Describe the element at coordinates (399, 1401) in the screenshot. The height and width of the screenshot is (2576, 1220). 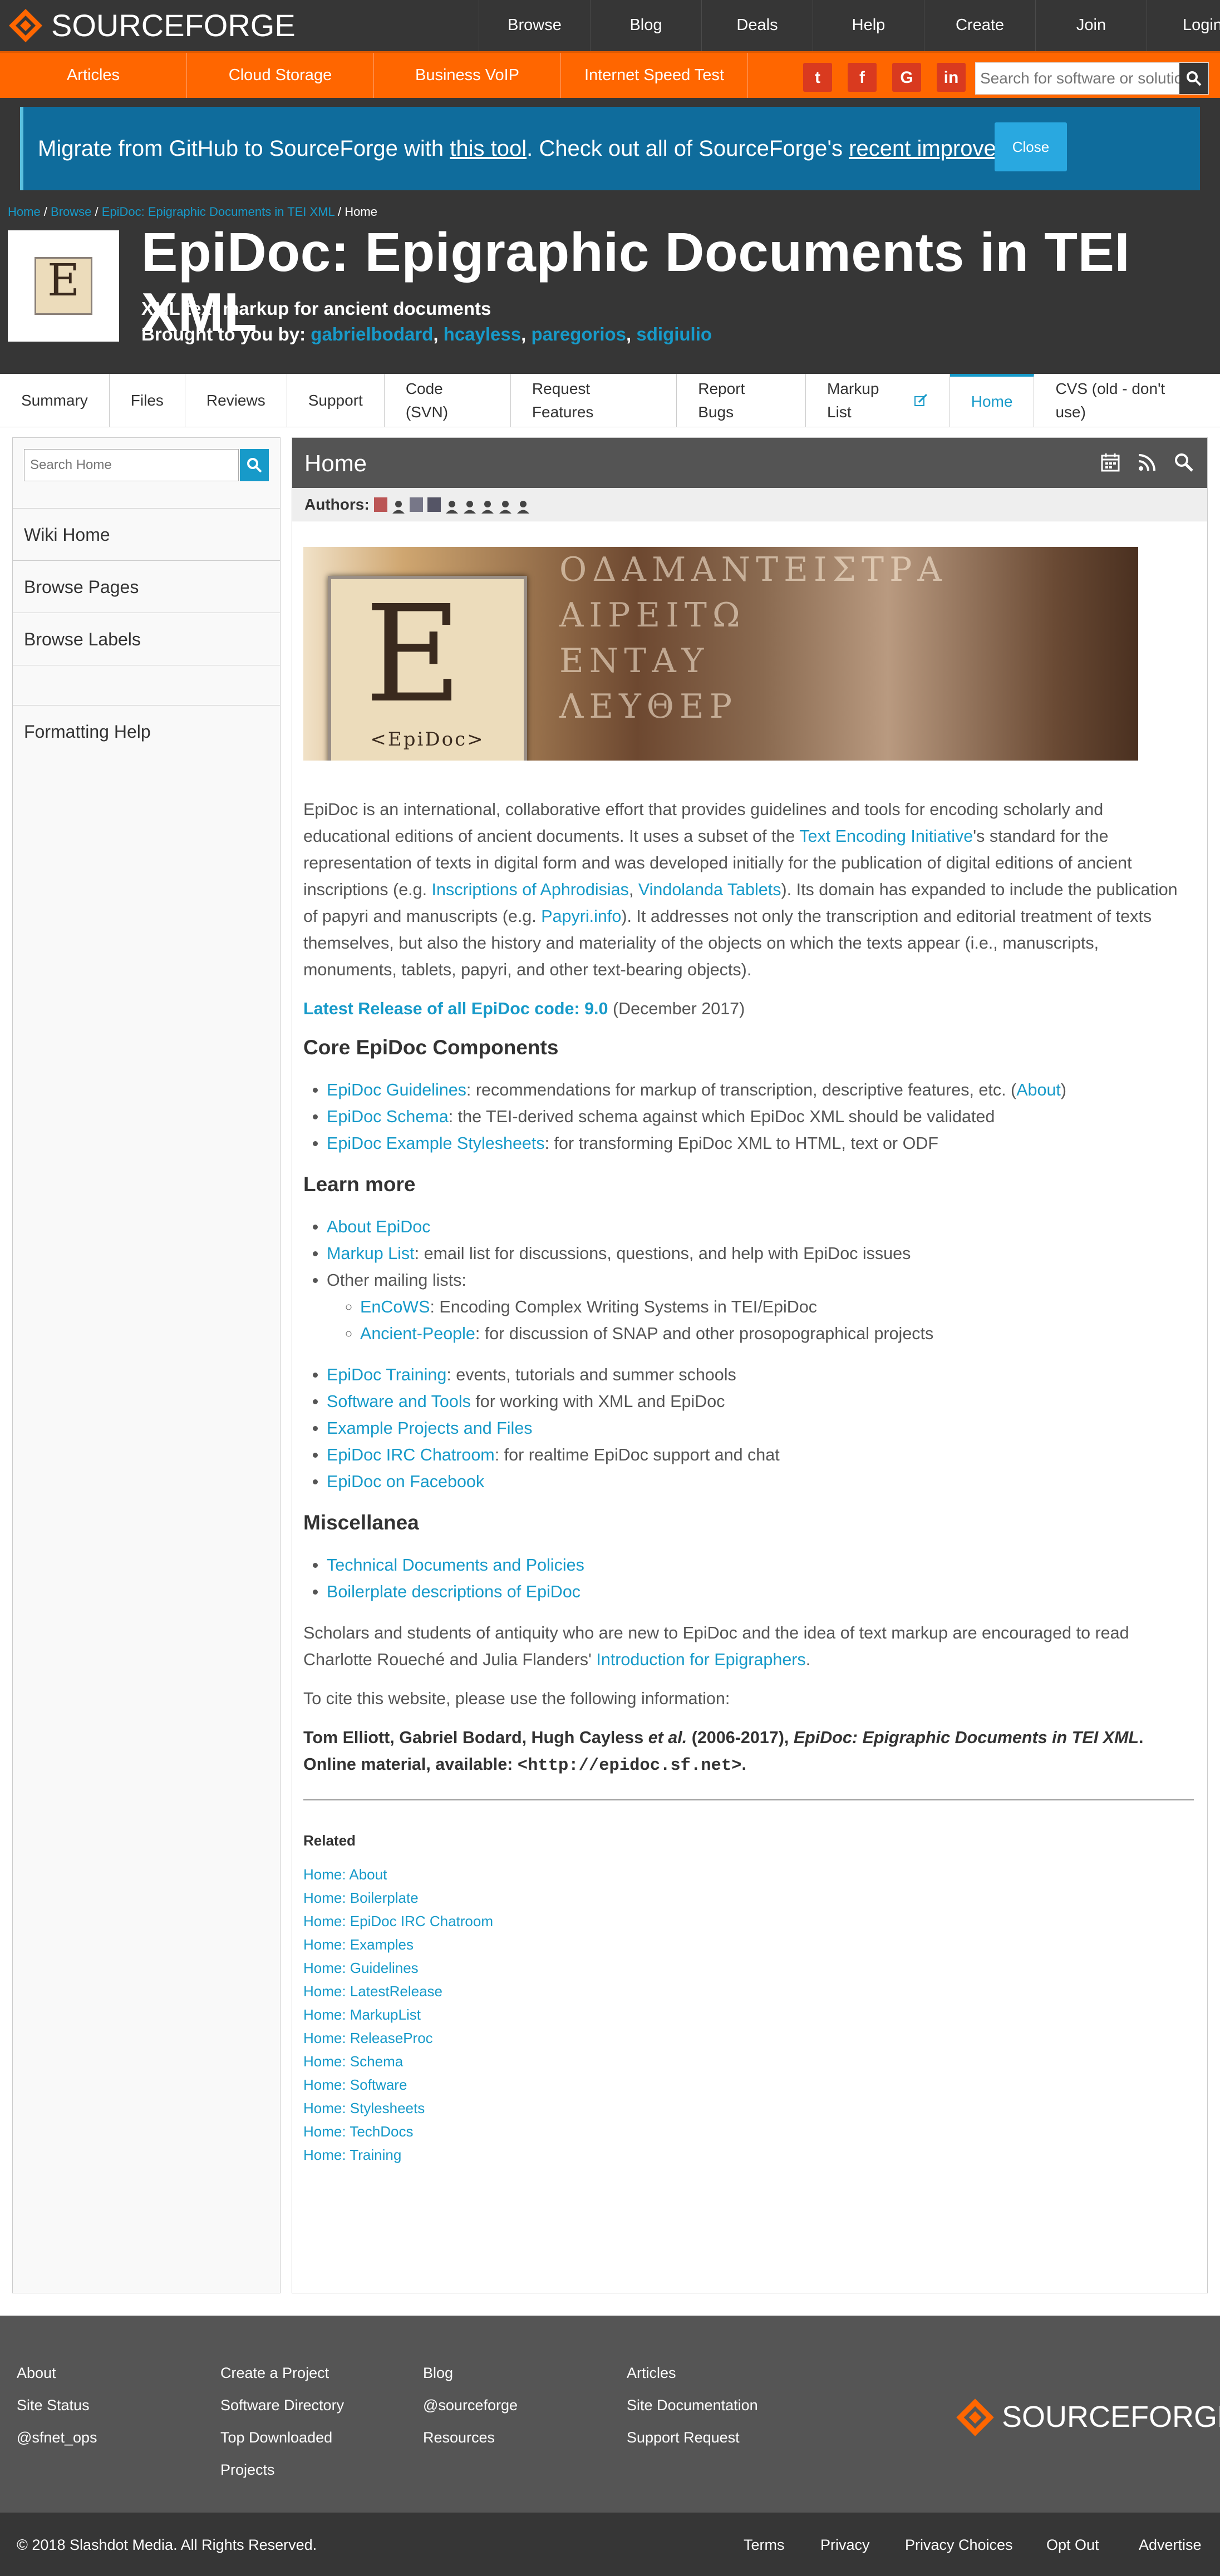
I see `link-software-tools: Software and Tools` at that location.